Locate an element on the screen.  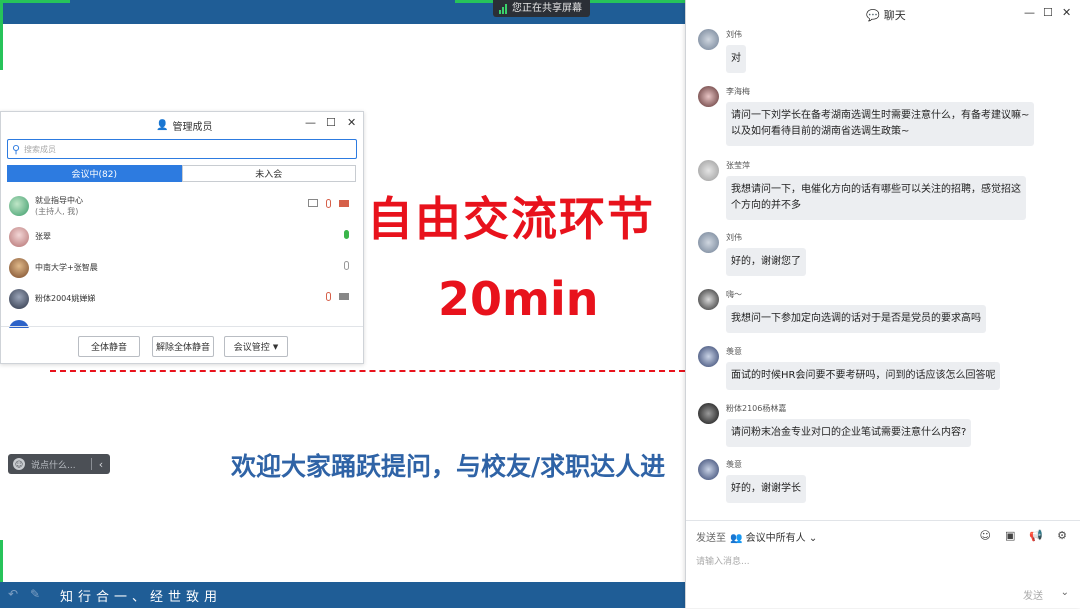
members-header: 👤 管理成员 — ☐ ✕ is located at coordinates (182, 123).